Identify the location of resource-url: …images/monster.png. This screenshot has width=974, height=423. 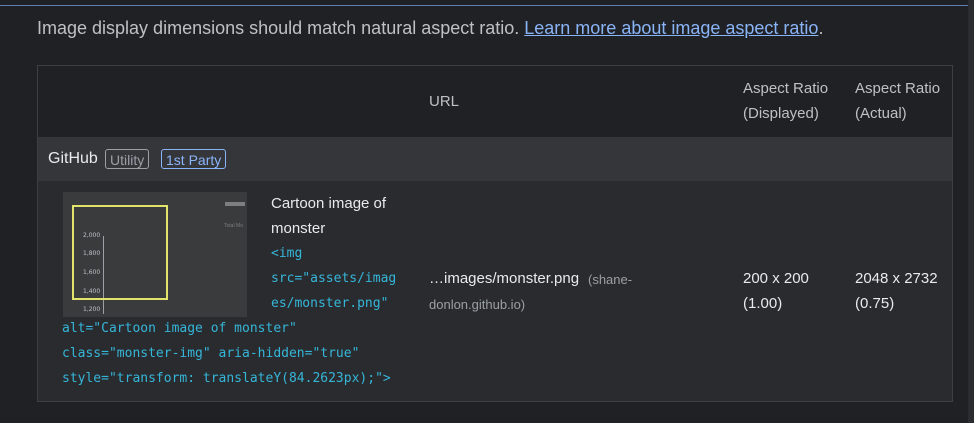
(504, 278).